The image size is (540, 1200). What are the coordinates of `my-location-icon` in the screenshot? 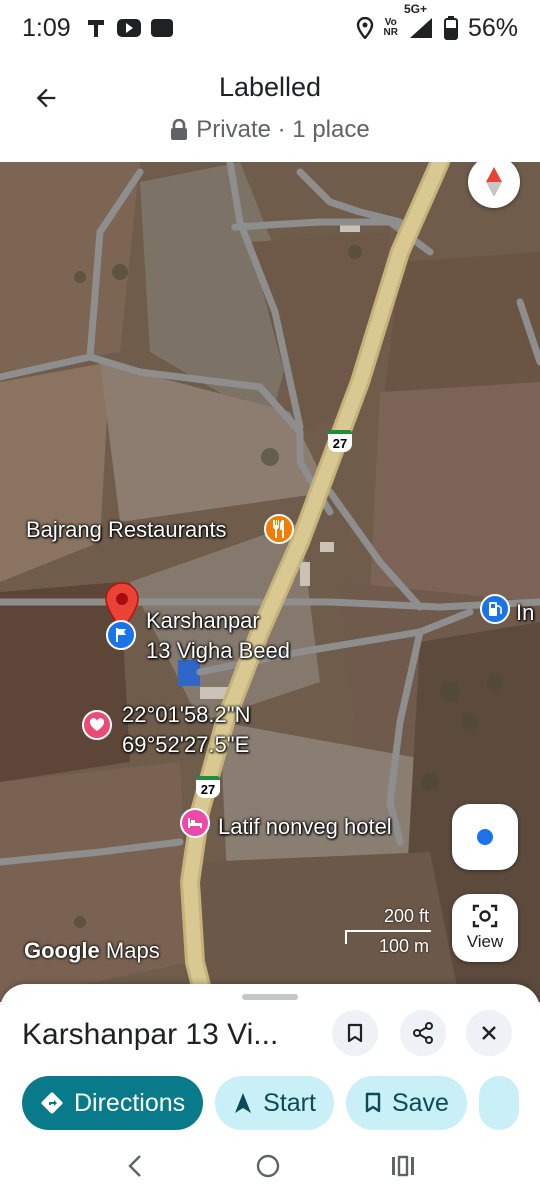 It's located at (485, 837).